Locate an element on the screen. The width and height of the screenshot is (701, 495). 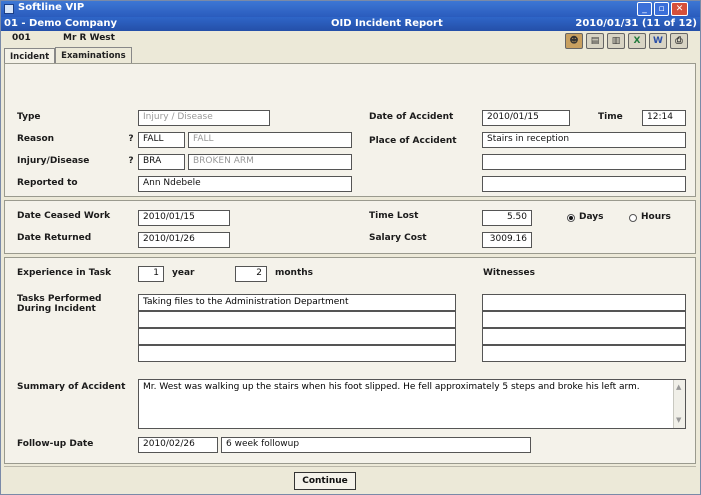
summary-scrollbar: ▲ ▼ is located at coordinates (679, 404).